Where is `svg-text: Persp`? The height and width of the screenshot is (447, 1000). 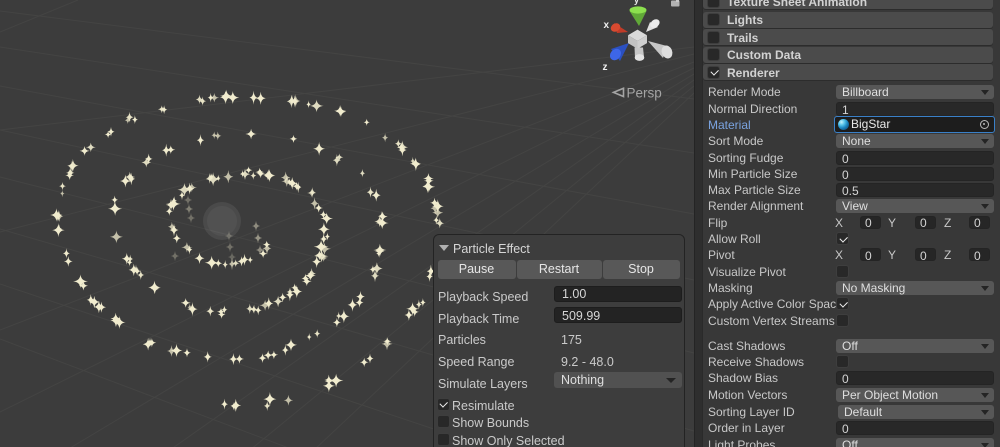
svg-text: Persp is located at coordinates (644, 93).